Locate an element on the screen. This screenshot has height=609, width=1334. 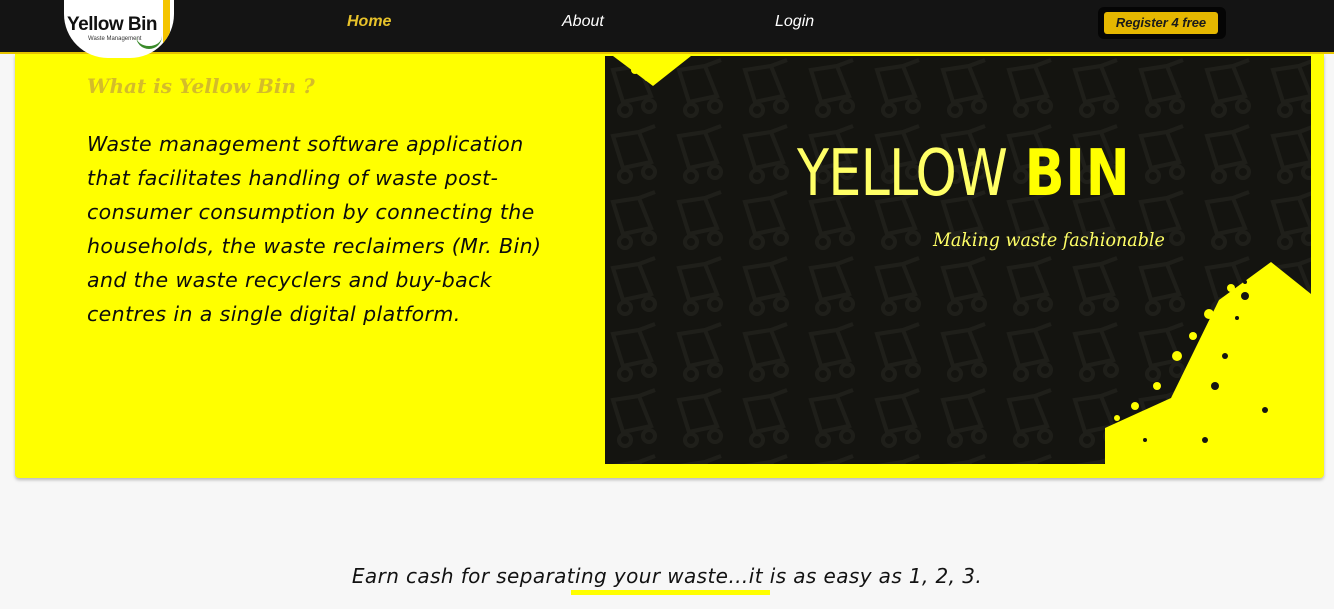
leaf-icon is located at coordinates (149, 42).